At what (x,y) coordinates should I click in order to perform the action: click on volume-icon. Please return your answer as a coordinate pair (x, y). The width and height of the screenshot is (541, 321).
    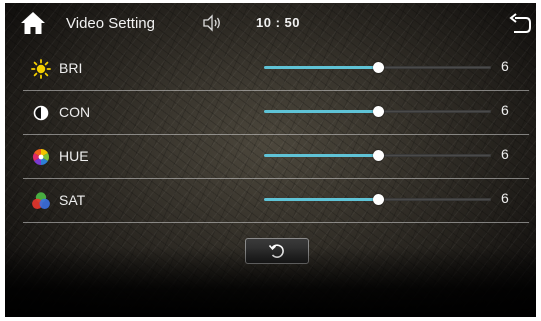
    Looking at the image, I should click on (212, 23).